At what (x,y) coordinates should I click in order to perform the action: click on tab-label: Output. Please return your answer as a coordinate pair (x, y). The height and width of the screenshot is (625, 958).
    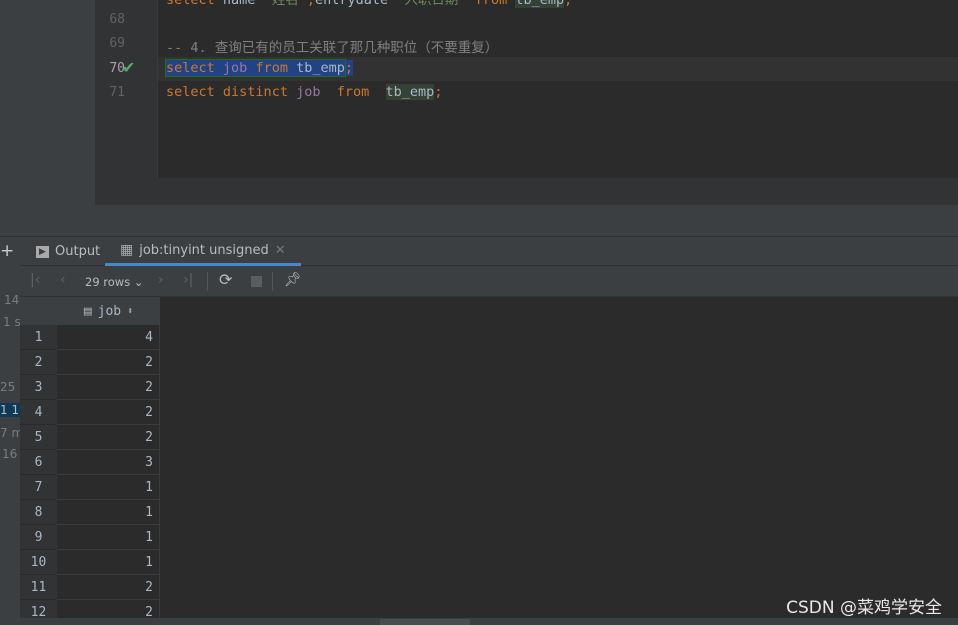
    Looking at the image, I should click on (78, 251).